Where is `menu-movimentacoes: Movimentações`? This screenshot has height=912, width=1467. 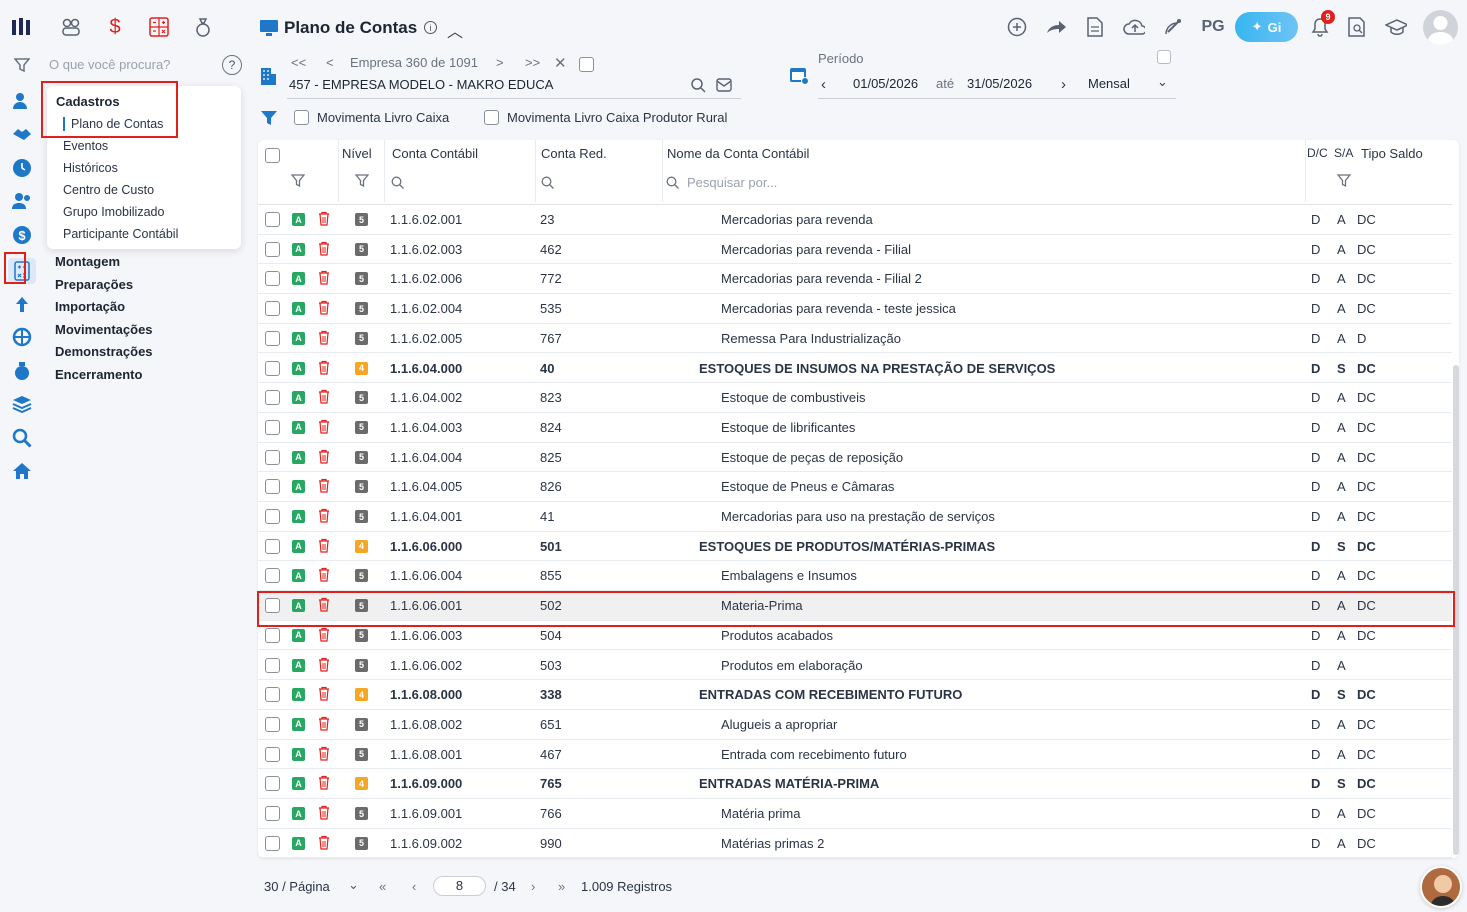 menu-movimentacoes: Movimentações is located at coordinates (104, 329).